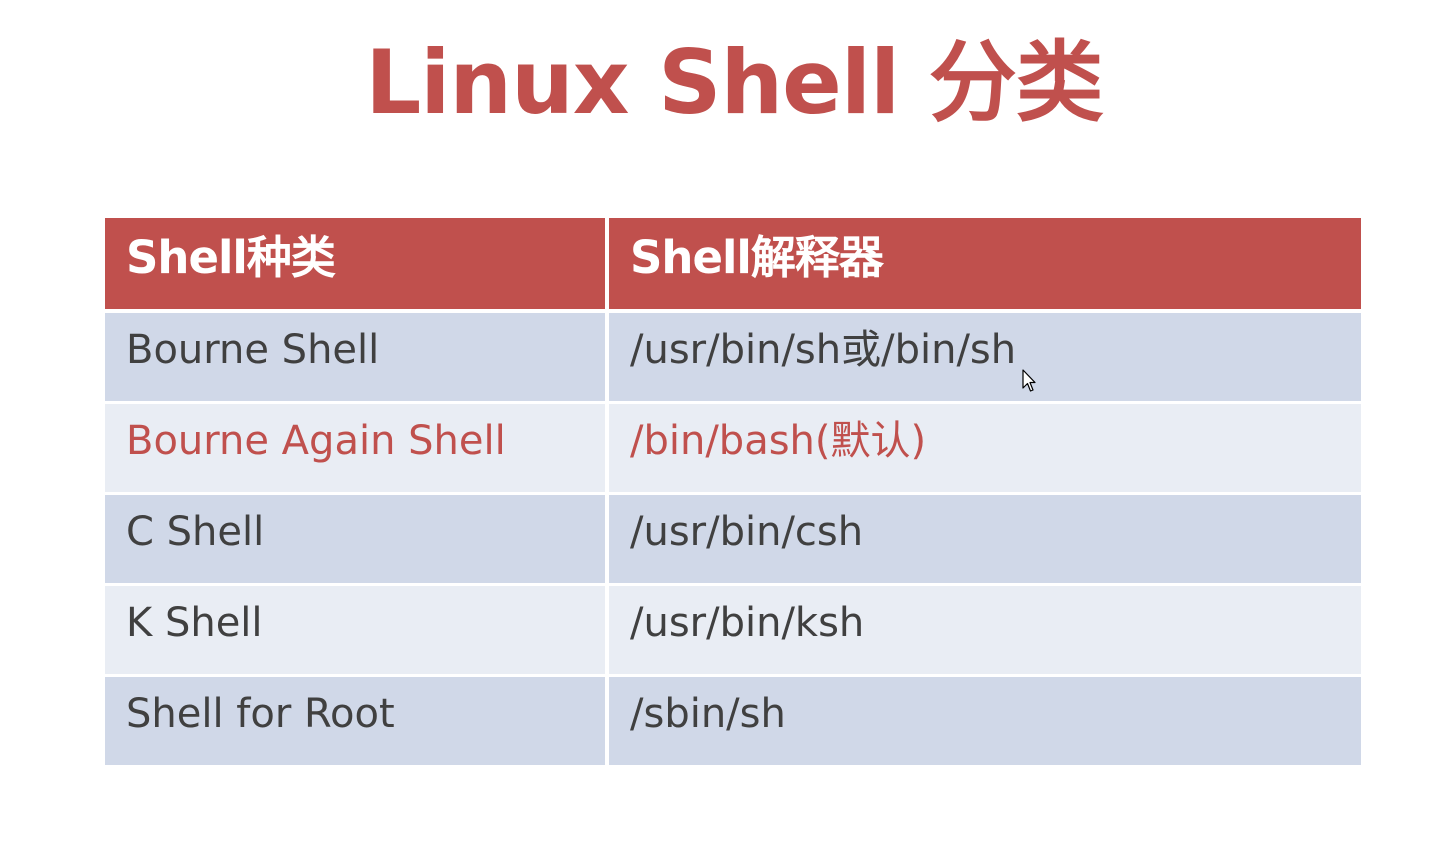 This screenshot has width=1452, height=856. Describe the element at coordinates (985, 537) in the screenshot. I see `shell-interpreter-cell: /usr/bin/csh` at that location.